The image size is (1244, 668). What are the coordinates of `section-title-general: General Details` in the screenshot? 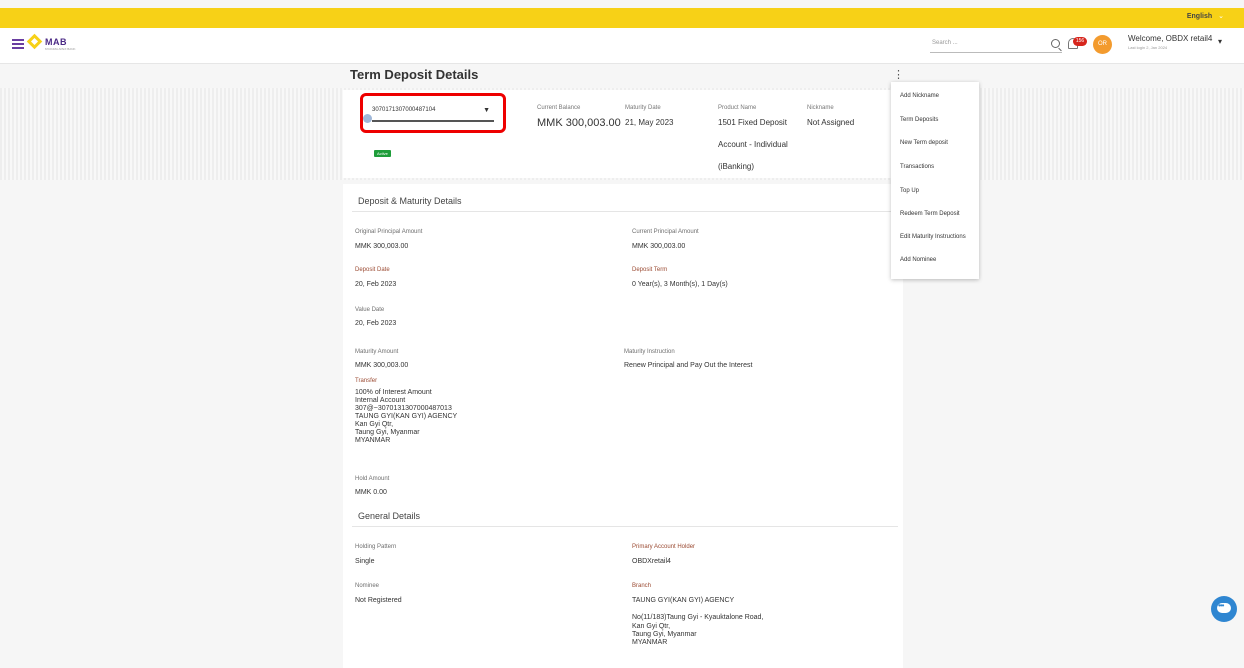 It's located at (389, 516).